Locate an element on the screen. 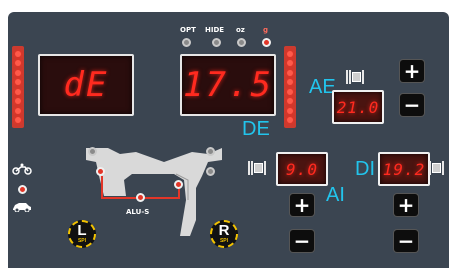 The image size is (457, 268). car-icon is located at coordinates (22, 205).